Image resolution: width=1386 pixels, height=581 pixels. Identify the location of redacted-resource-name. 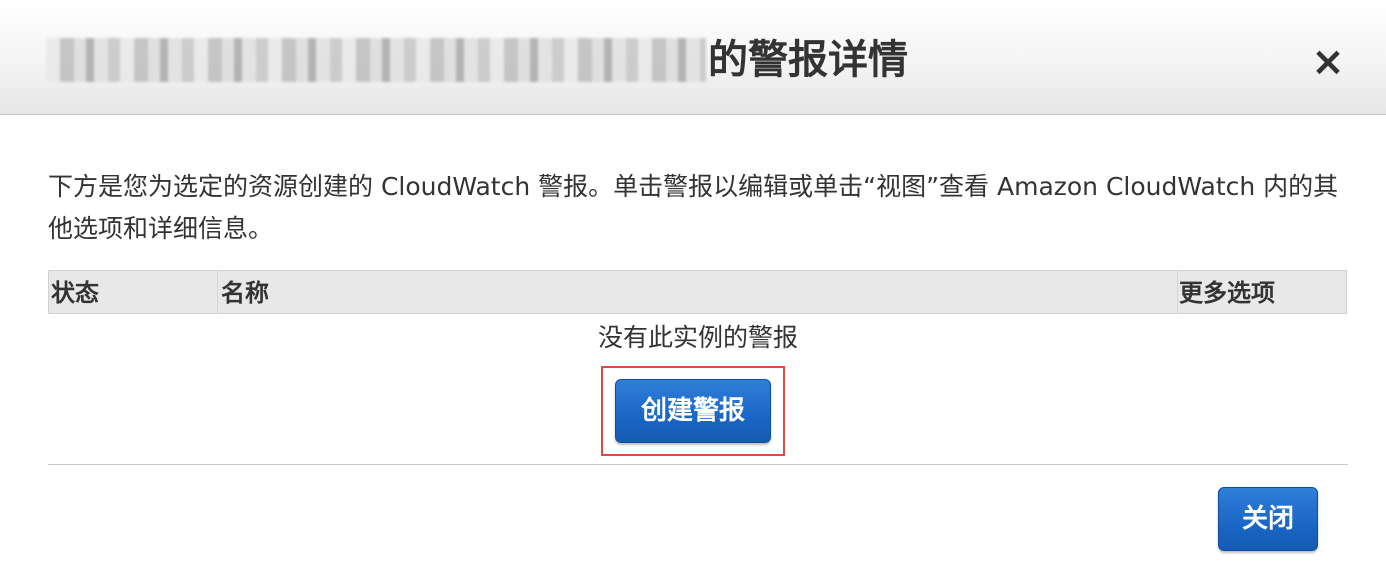
(376, 60).